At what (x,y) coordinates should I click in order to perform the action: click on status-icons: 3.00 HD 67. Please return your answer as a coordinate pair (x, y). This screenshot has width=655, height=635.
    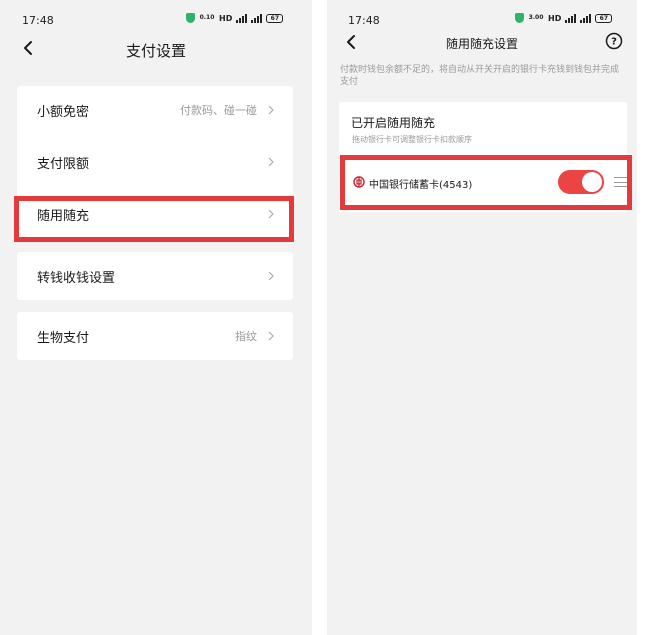
    Looking at the image, I should click on (564, 18).